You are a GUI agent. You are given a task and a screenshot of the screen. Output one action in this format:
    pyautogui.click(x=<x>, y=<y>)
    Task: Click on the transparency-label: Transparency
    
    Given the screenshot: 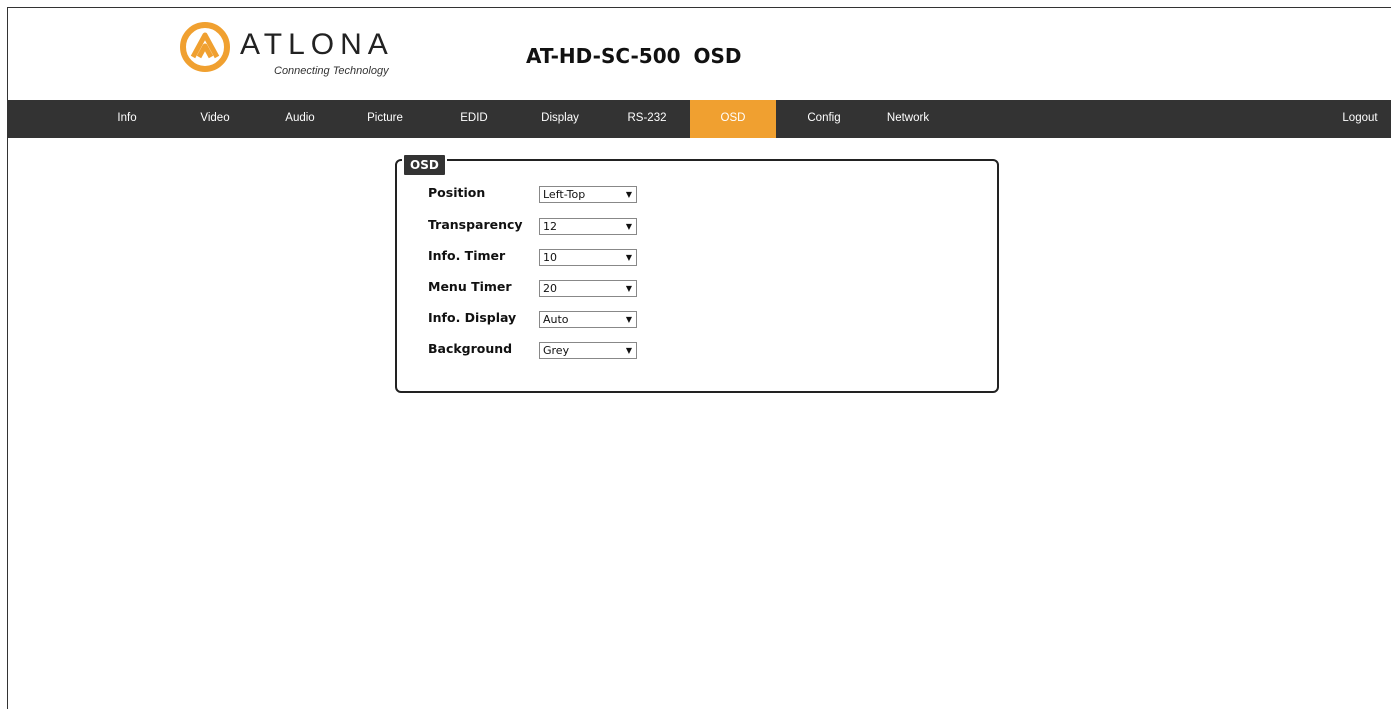 What is the action you would take?
    pyautogui.click(x=475, y=224)
    